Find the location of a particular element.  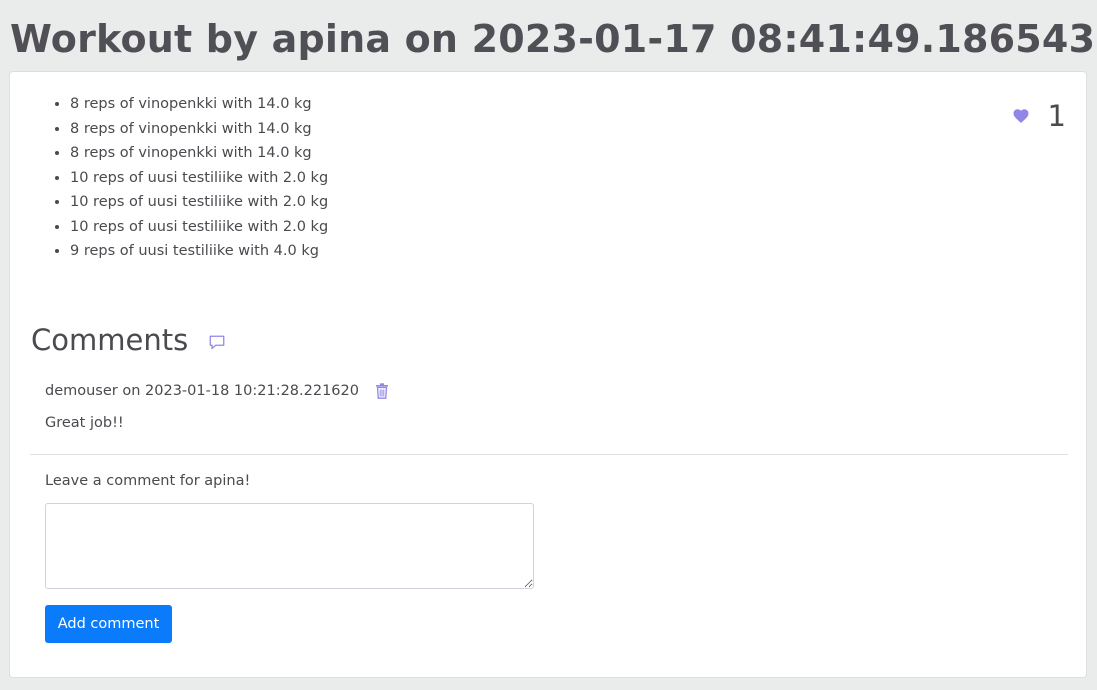

divider is located at coordinates (549, 454).